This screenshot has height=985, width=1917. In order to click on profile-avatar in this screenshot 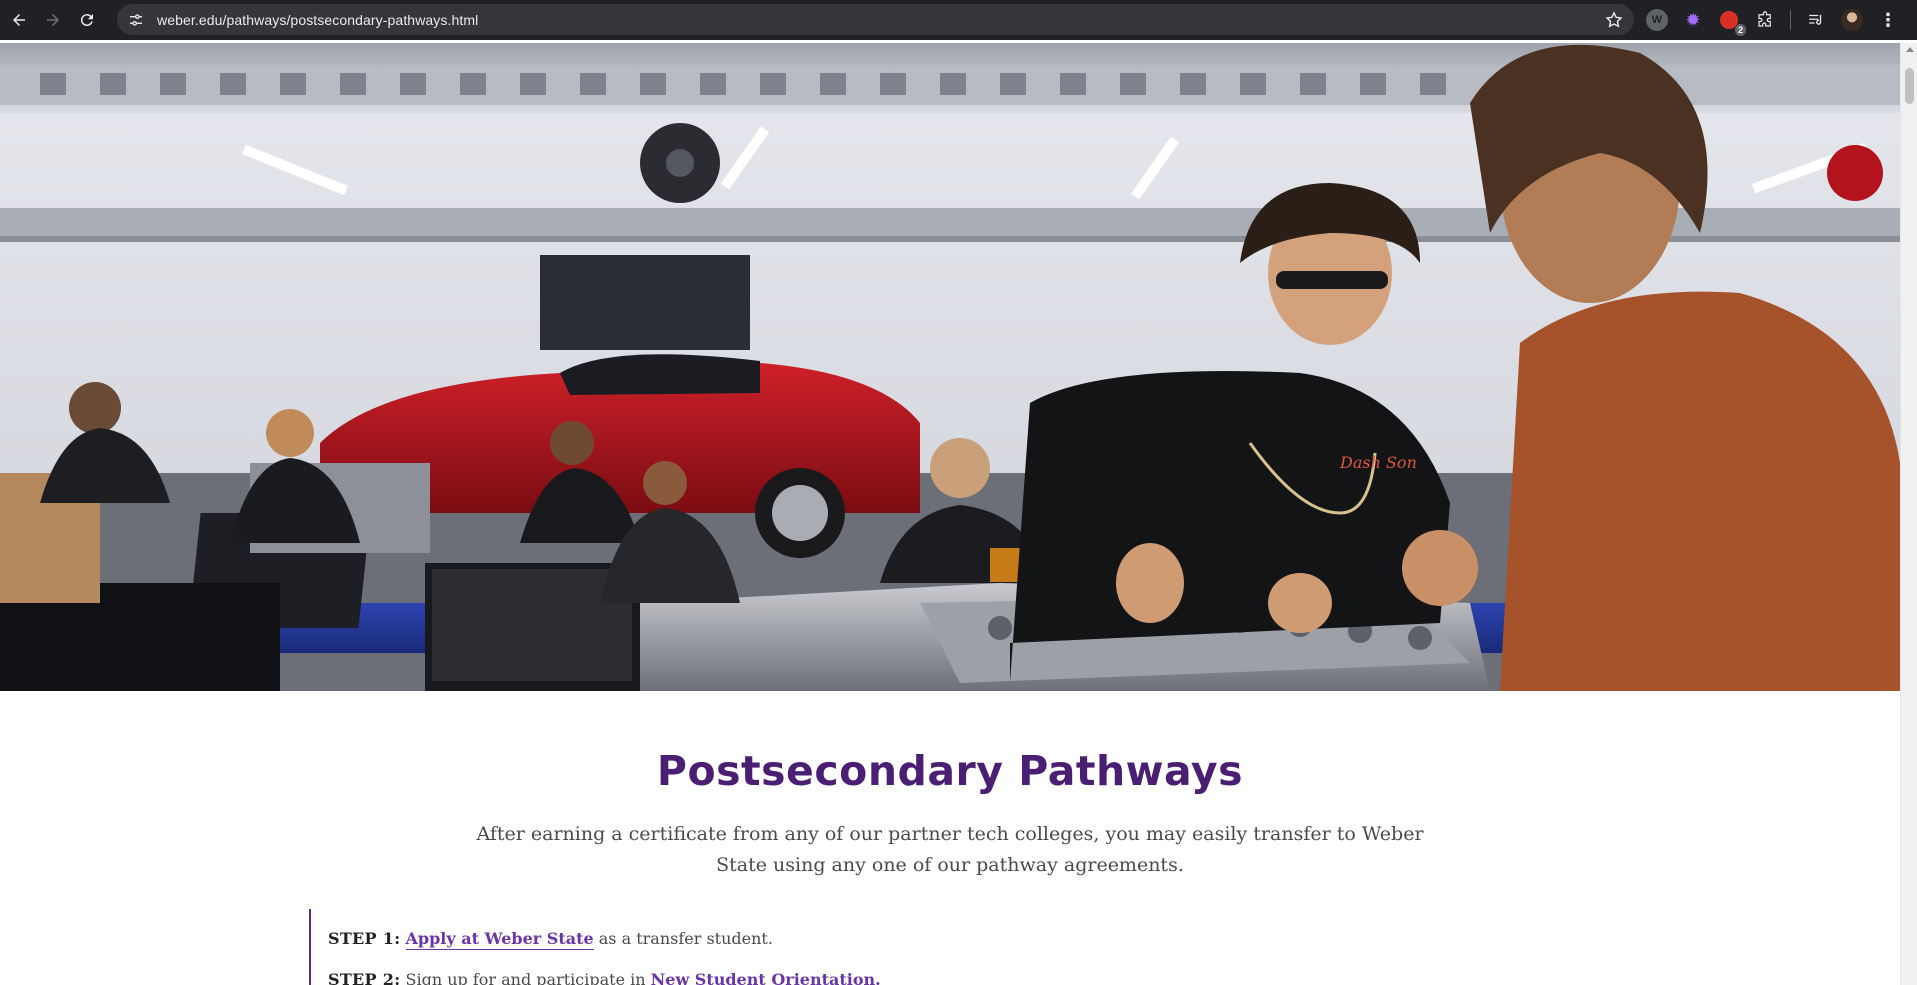, I will do `click(1852, 20)`.